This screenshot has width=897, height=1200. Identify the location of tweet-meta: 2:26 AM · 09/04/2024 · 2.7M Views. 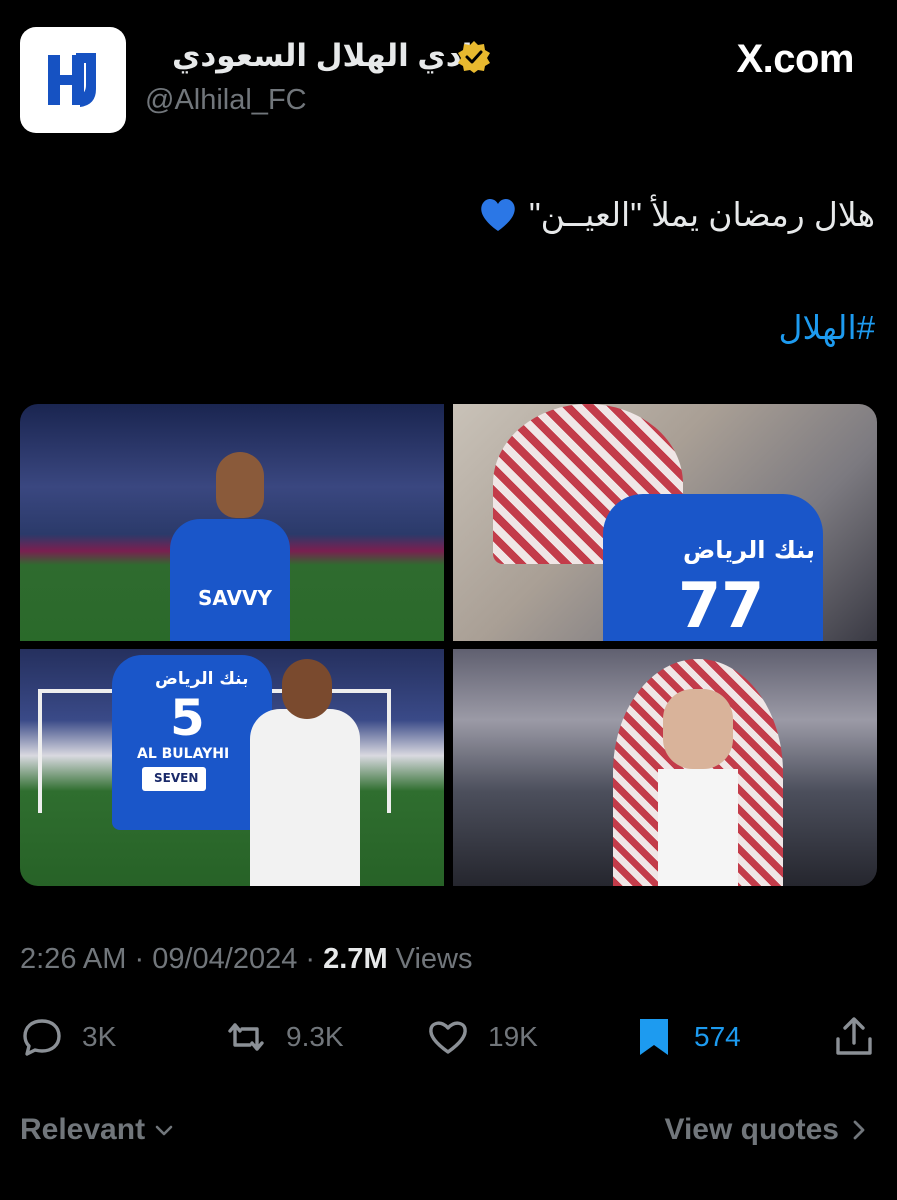
(246, 959).